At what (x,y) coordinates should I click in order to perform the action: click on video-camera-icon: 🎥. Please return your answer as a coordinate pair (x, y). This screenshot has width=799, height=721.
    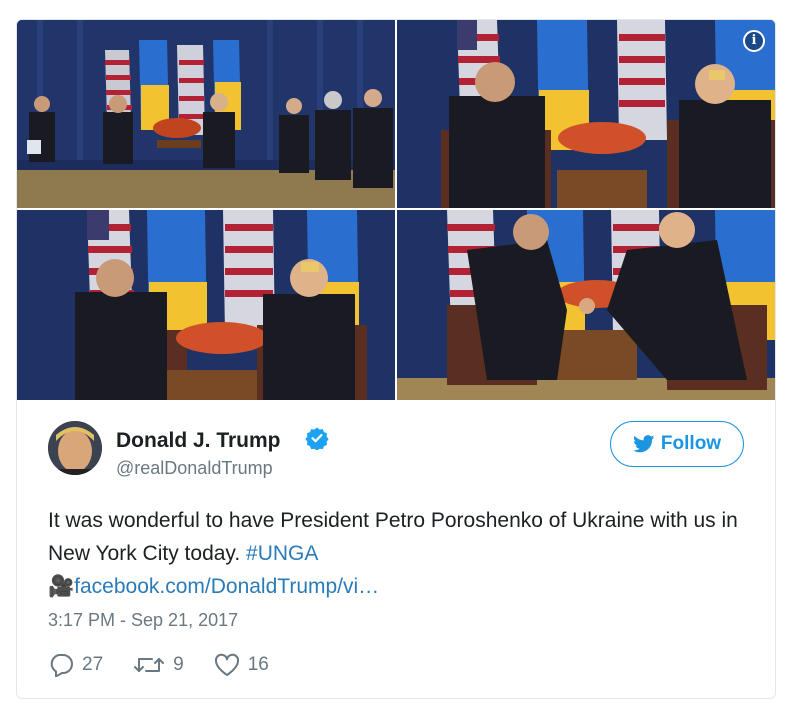
    Looking at the image, I should click on (61, 586).